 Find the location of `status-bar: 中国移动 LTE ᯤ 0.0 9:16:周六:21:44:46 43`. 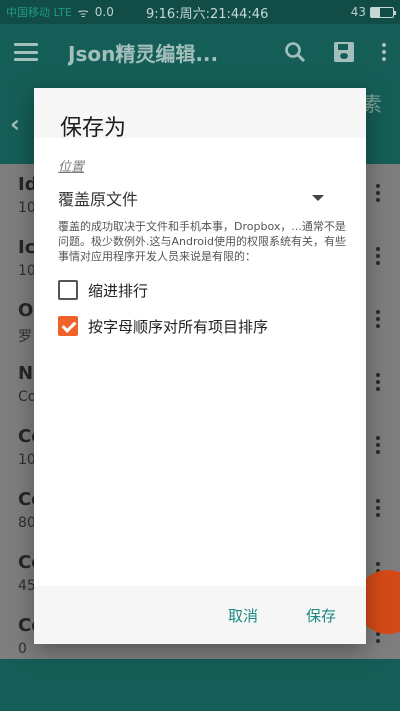

status-bar: 中国移动 LTE ᯤ 0.0 9:16:周六:21:44:46 43 is located at coordinates (200, 12).